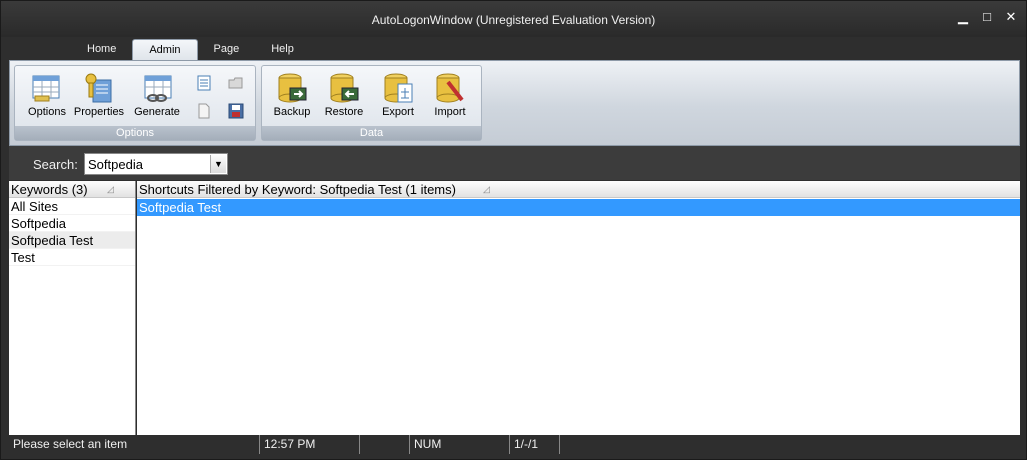 The width and height of the screenshot is (1027, 460). What do you see at coordinates (55, 164) in the screenshot?
I see `search-label: Search:` at bounding box center [55, 164].